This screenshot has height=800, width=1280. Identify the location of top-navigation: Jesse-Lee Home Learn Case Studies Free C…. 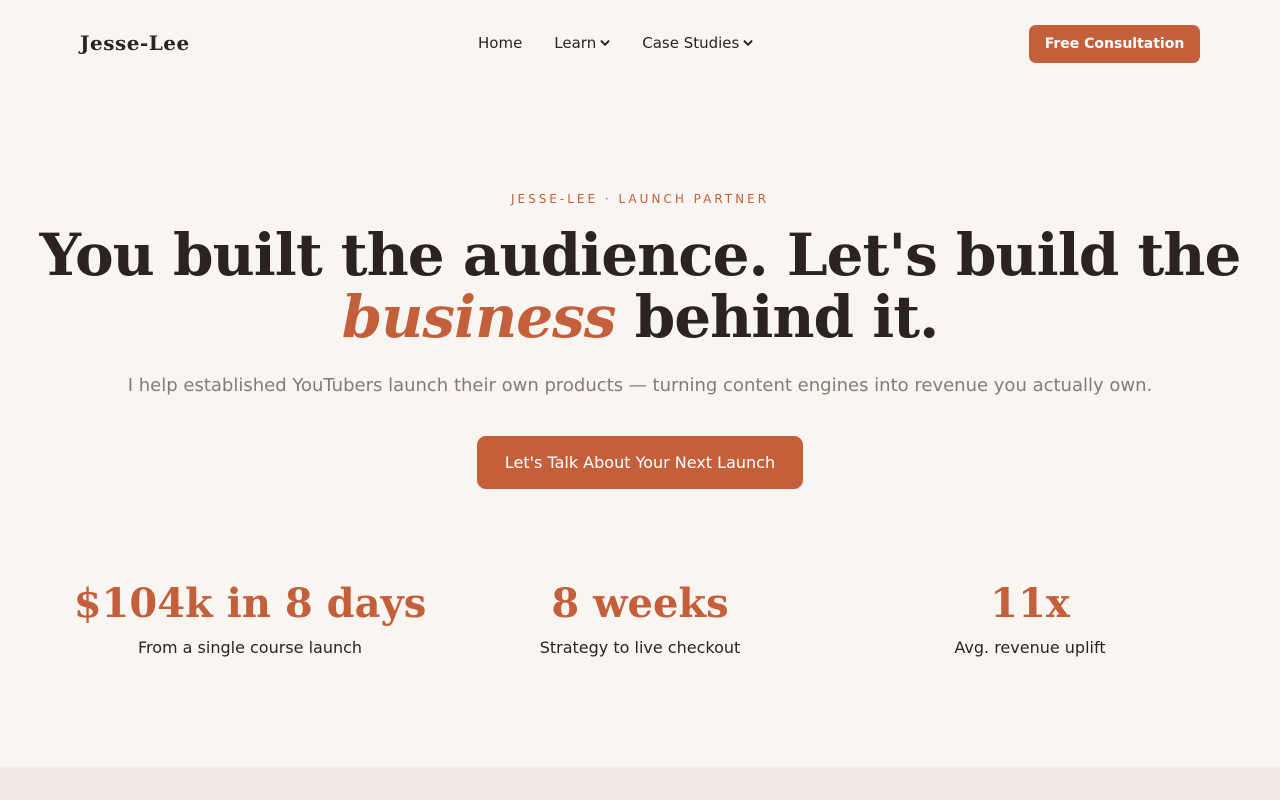
(640, 44).